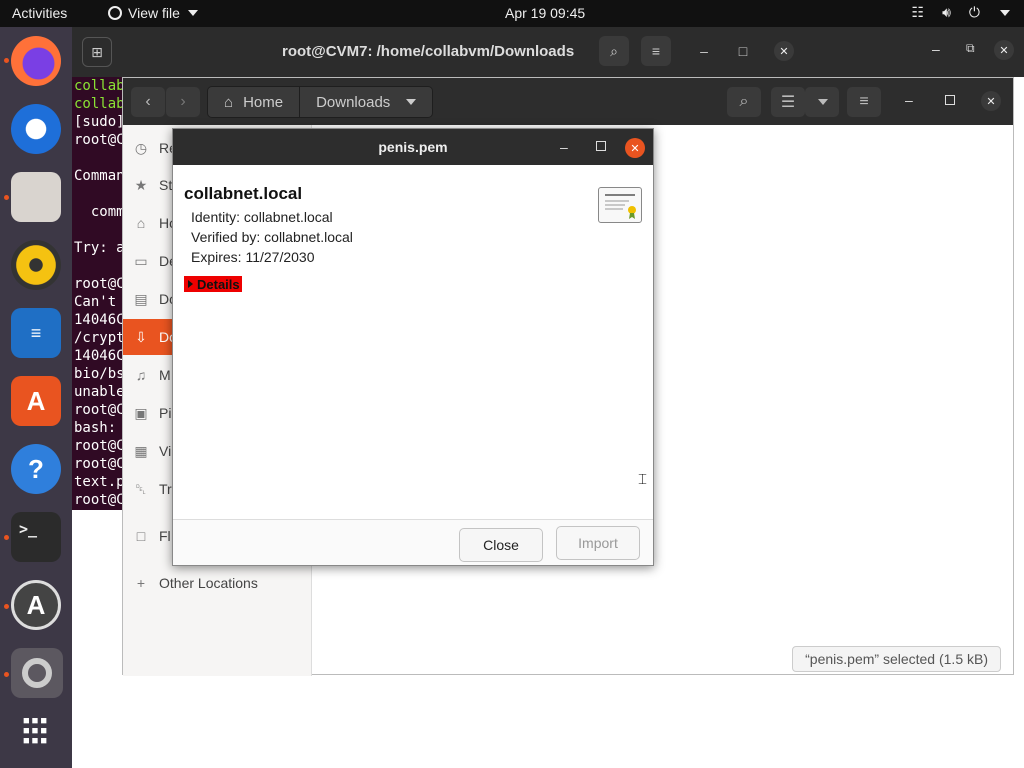  Describe the element at coordinates (165, 413) in the screenshot. I see `sidebar-item-label: Pi` at that location.